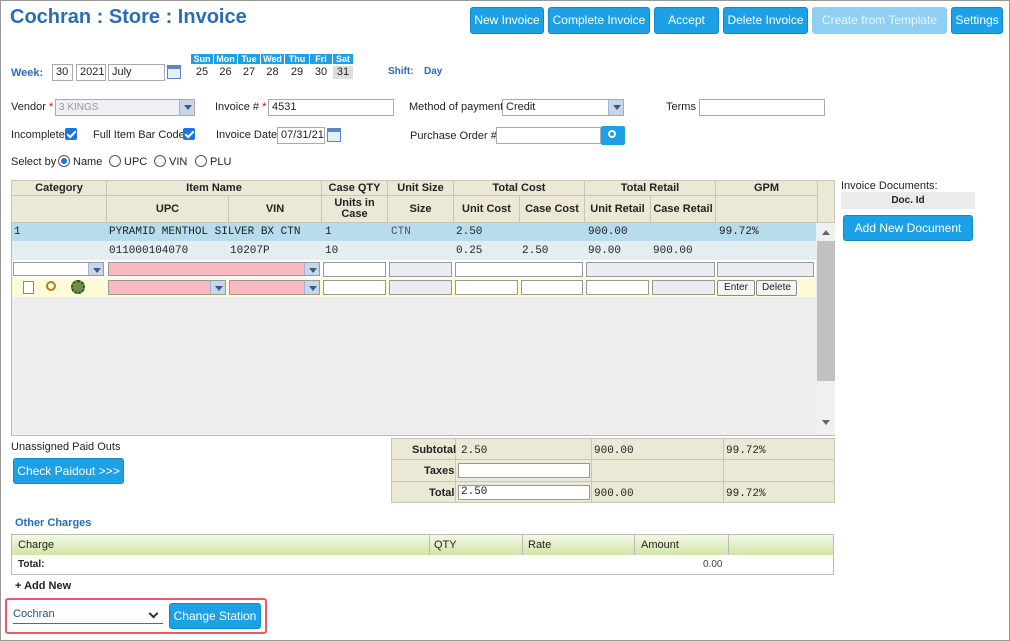  I want to click on new-invoice-button: New Invoice, so click(507, 20).